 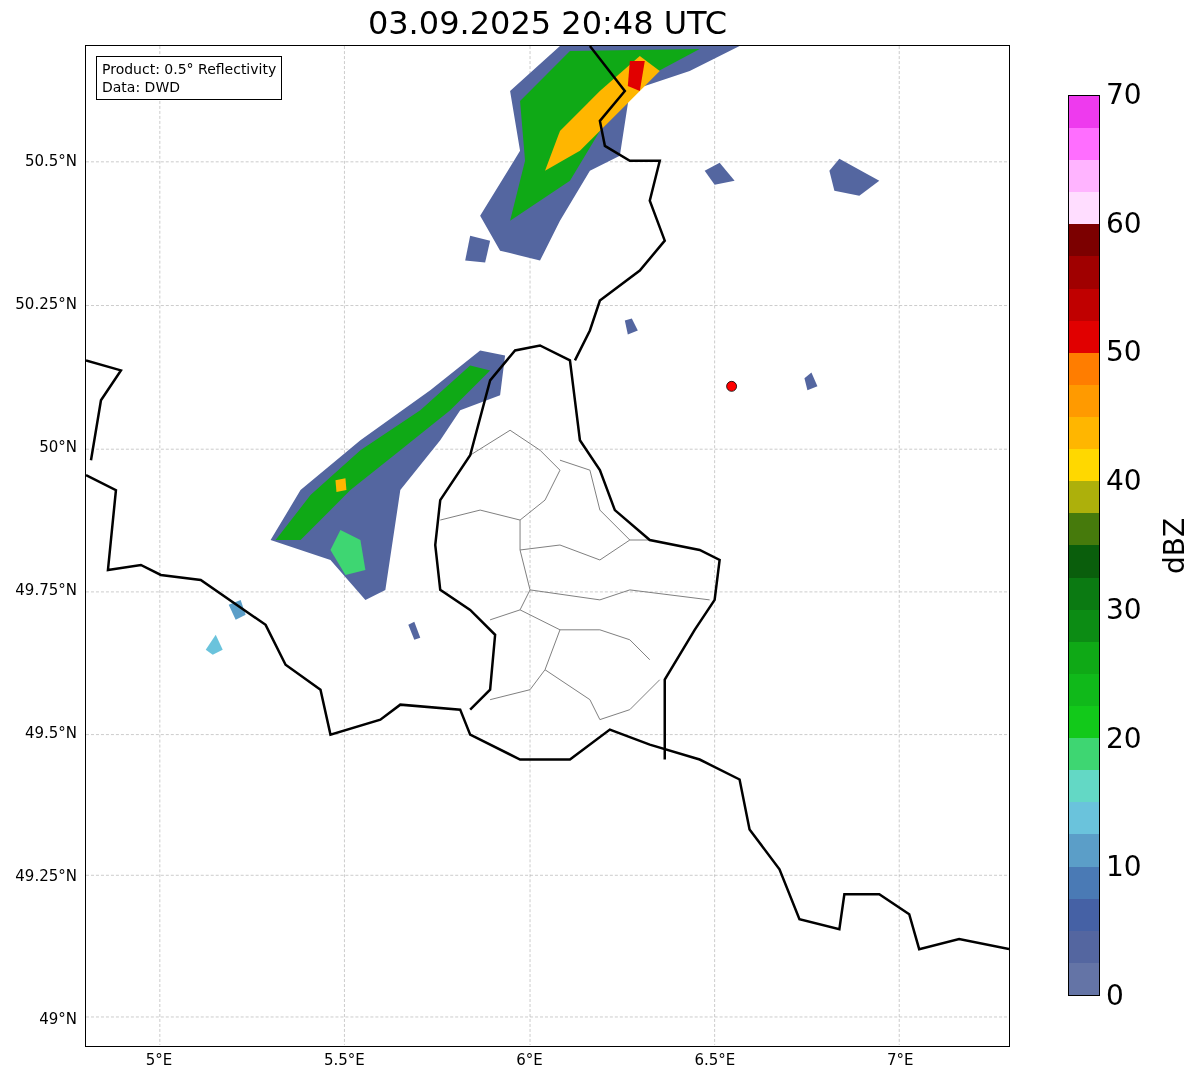 What do you see at coordinates (900, 1060) in the screenshot?
I see `longitude-label: 7°E` at bounding box center [900, 1060].